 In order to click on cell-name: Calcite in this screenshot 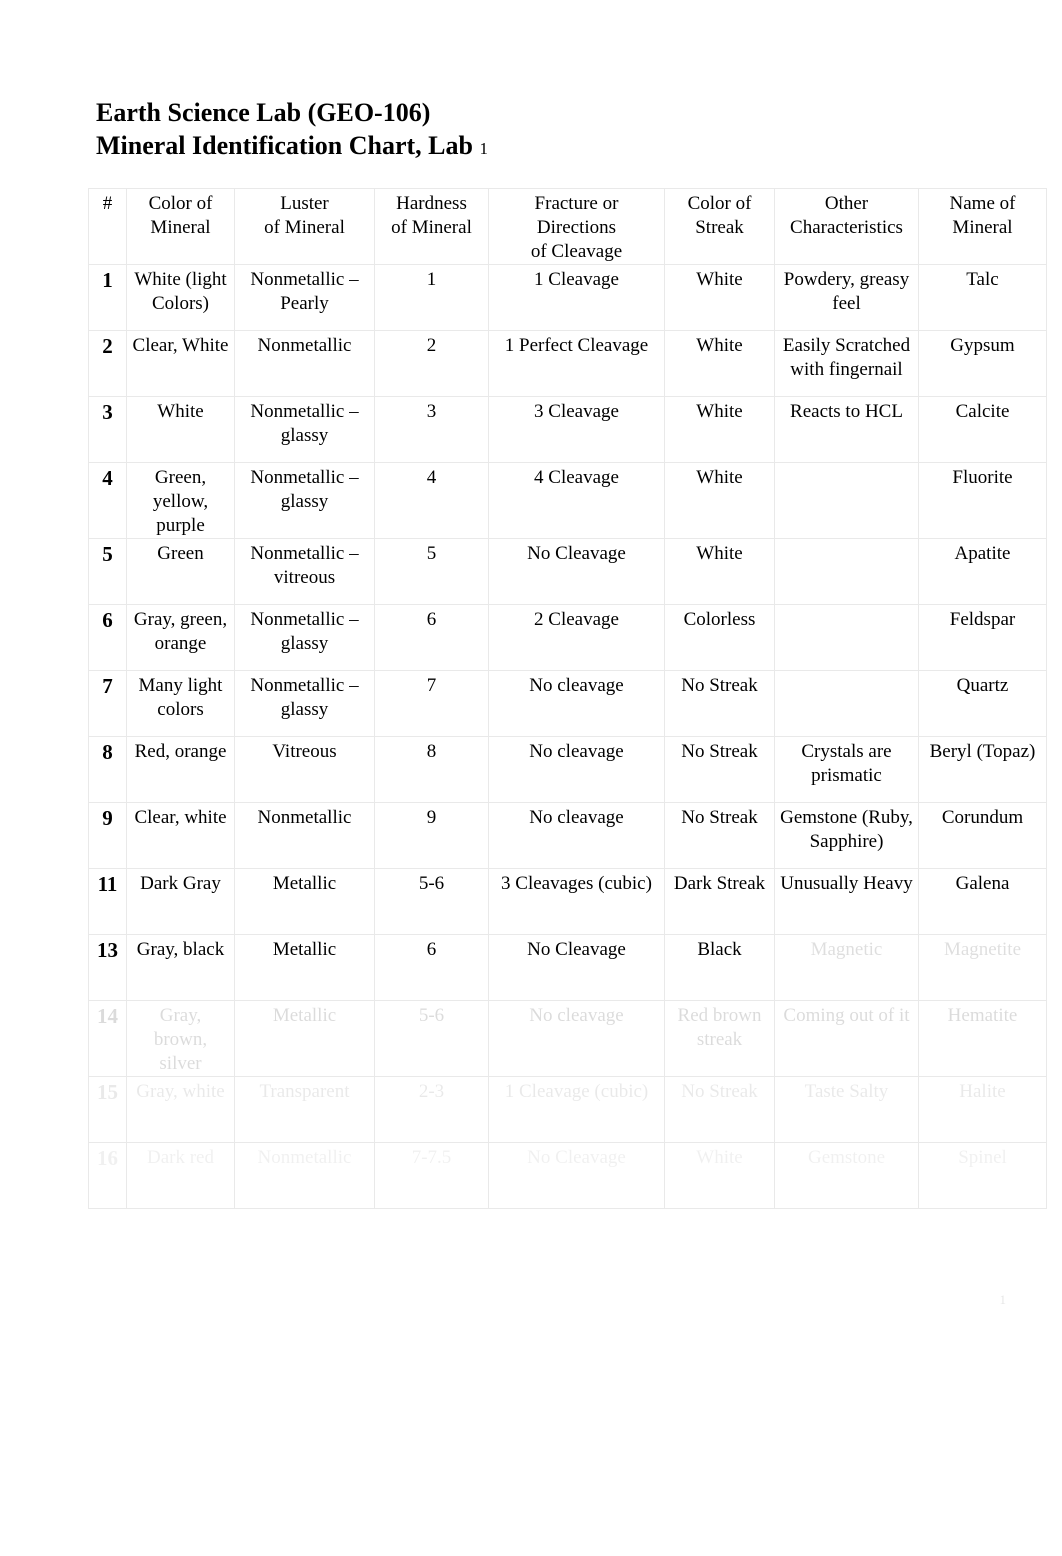, I will do `click(982, 429)`.